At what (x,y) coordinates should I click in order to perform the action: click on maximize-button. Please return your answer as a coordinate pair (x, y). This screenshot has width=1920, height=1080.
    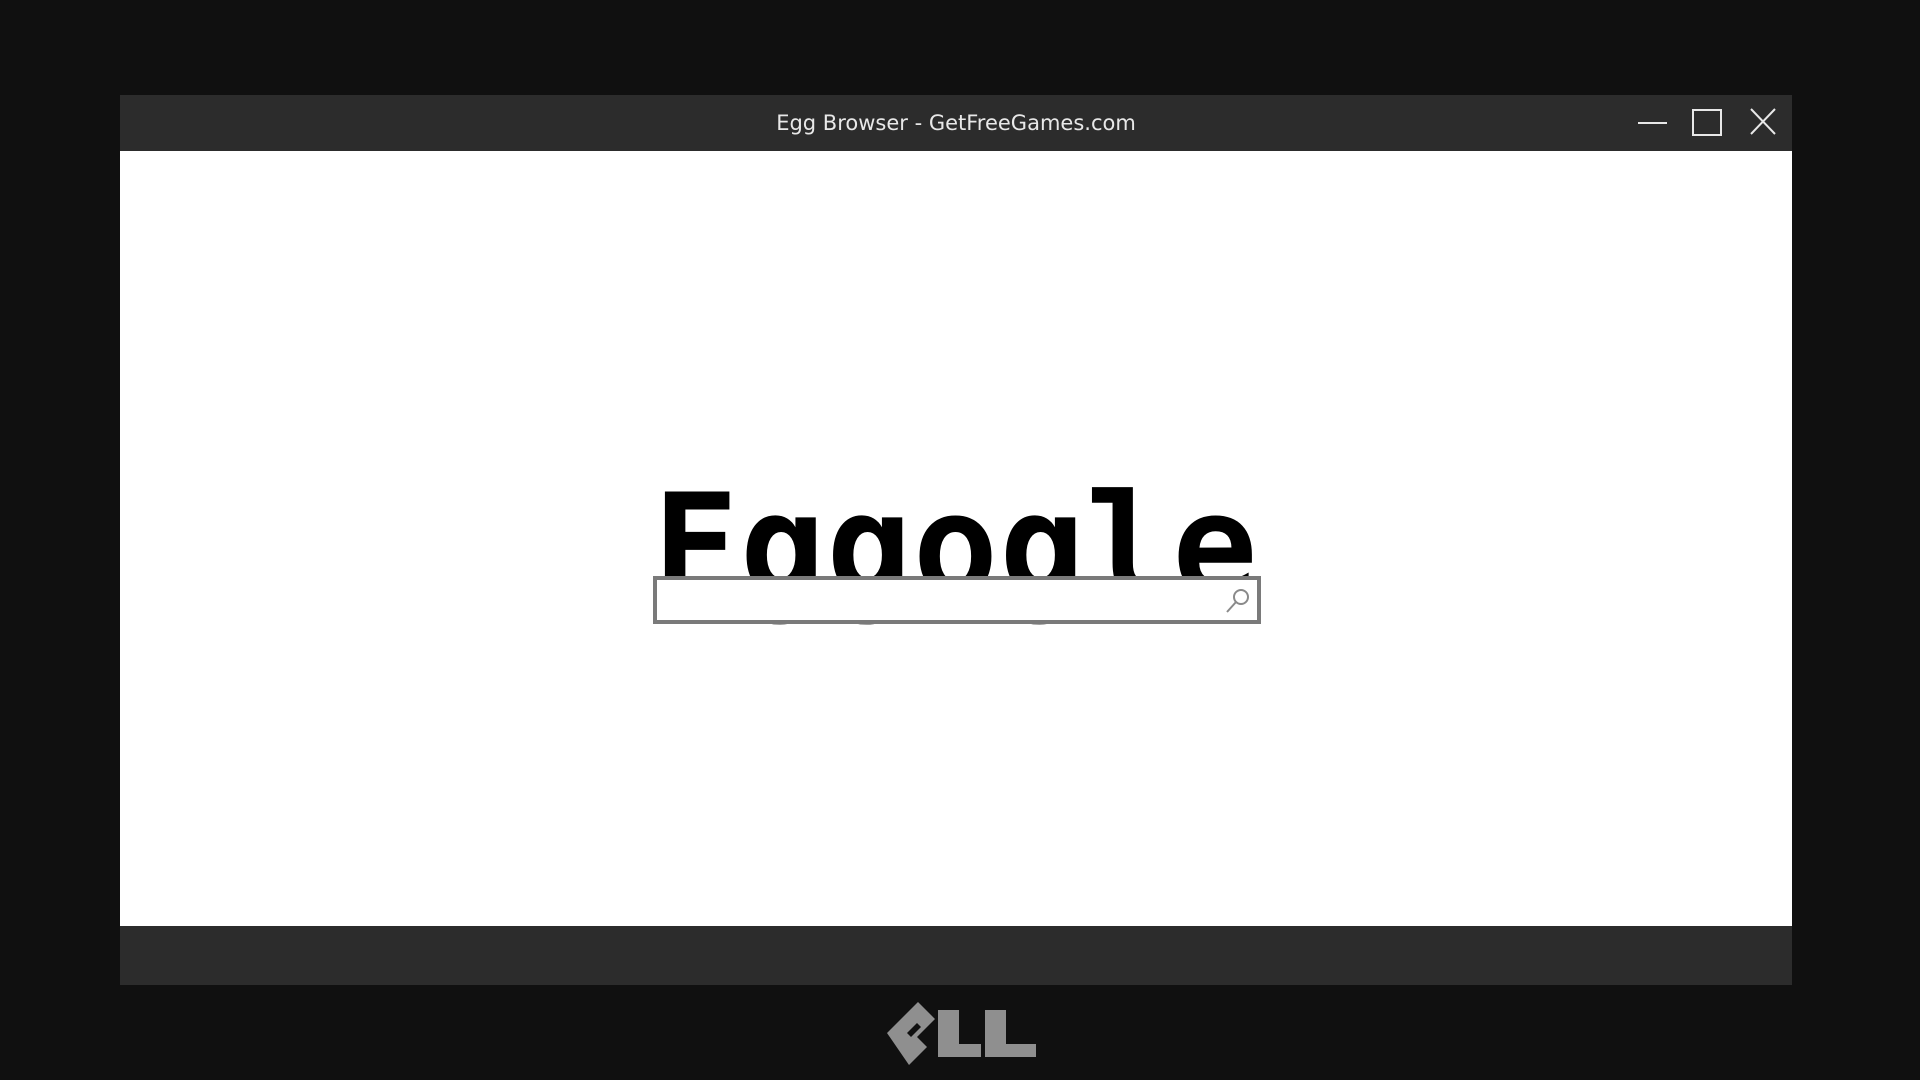
    Looking at the image, I should click on (1707, 123).